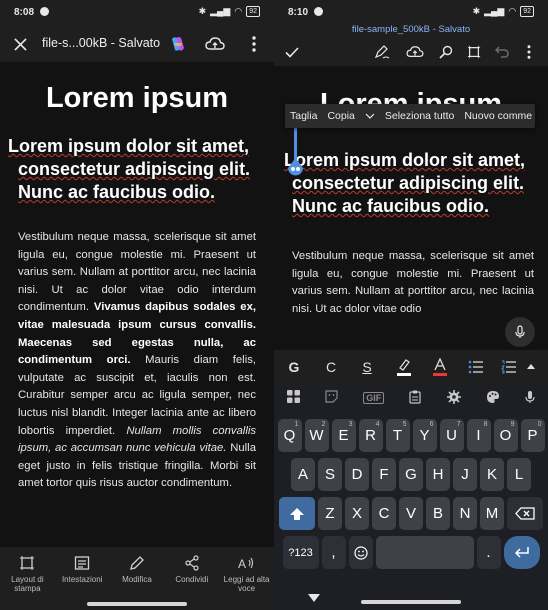 The width and height of the screenshot is (548, 610). What do you see at coordinates (178, 44) in the screenshot?
I see `copilot-button` at bounding box center [178, 44].